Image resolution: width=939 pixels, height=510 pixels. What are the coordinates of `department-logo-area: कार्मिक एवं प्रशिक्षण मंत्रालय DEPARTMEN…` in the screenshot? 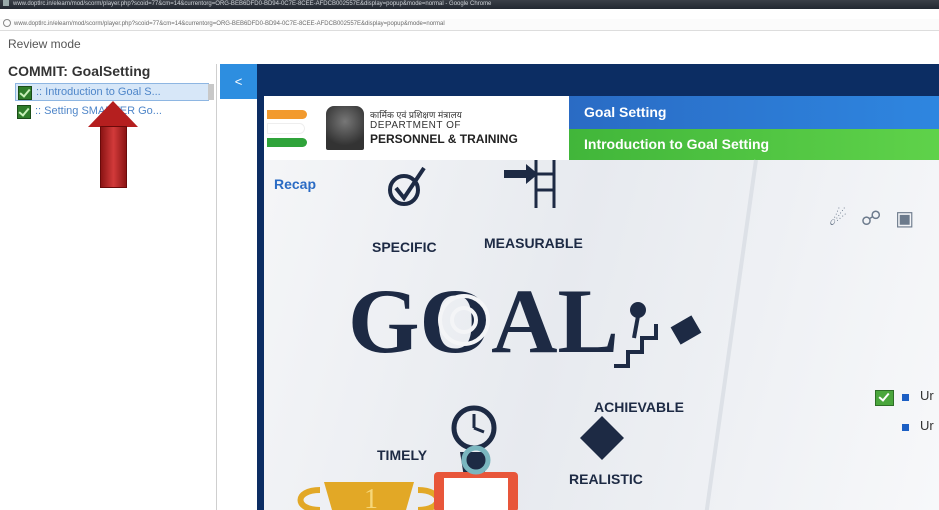 It's located at (416, 128).